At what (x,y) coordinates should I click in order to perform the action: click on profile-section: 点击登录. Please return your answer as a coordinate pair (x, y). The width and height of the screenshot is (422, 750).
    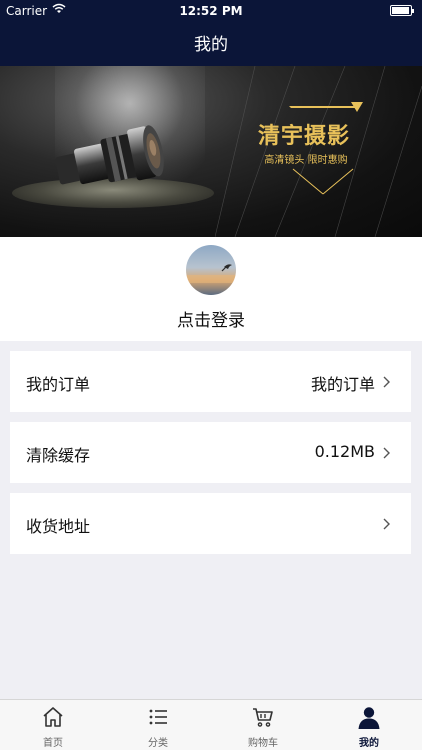
    Looking at the image, I should click on (211, 289).